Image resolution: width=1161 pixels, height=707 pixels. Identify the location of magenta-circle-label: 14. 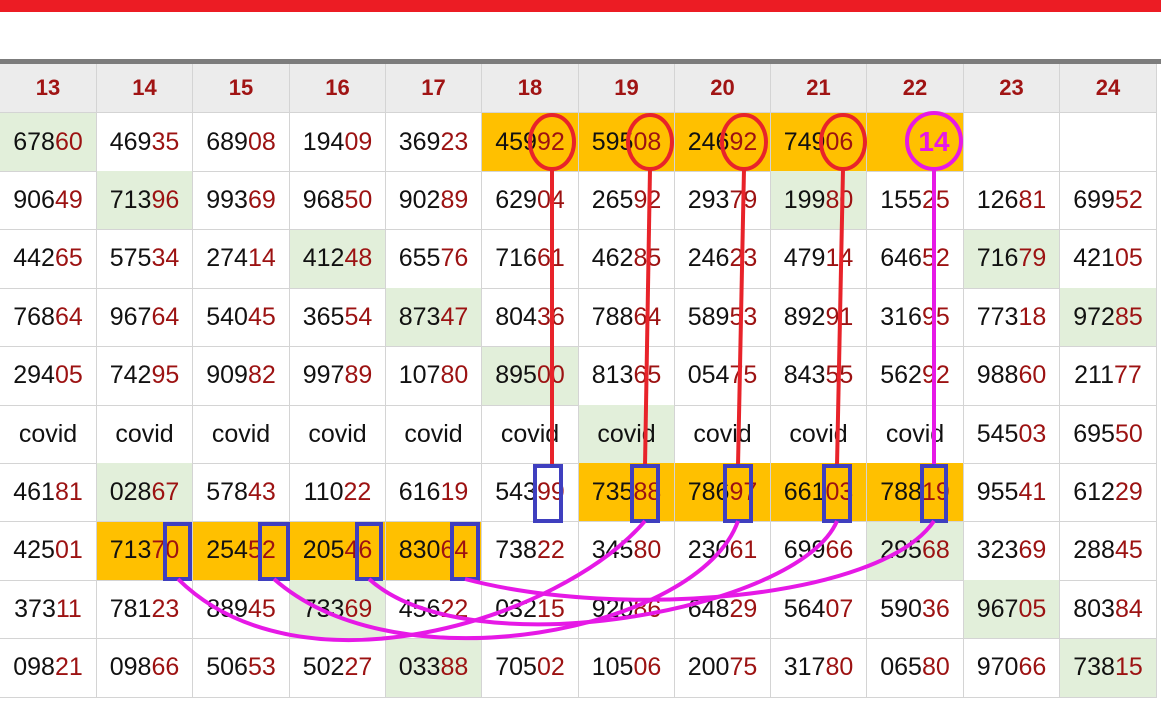
(934, 141).